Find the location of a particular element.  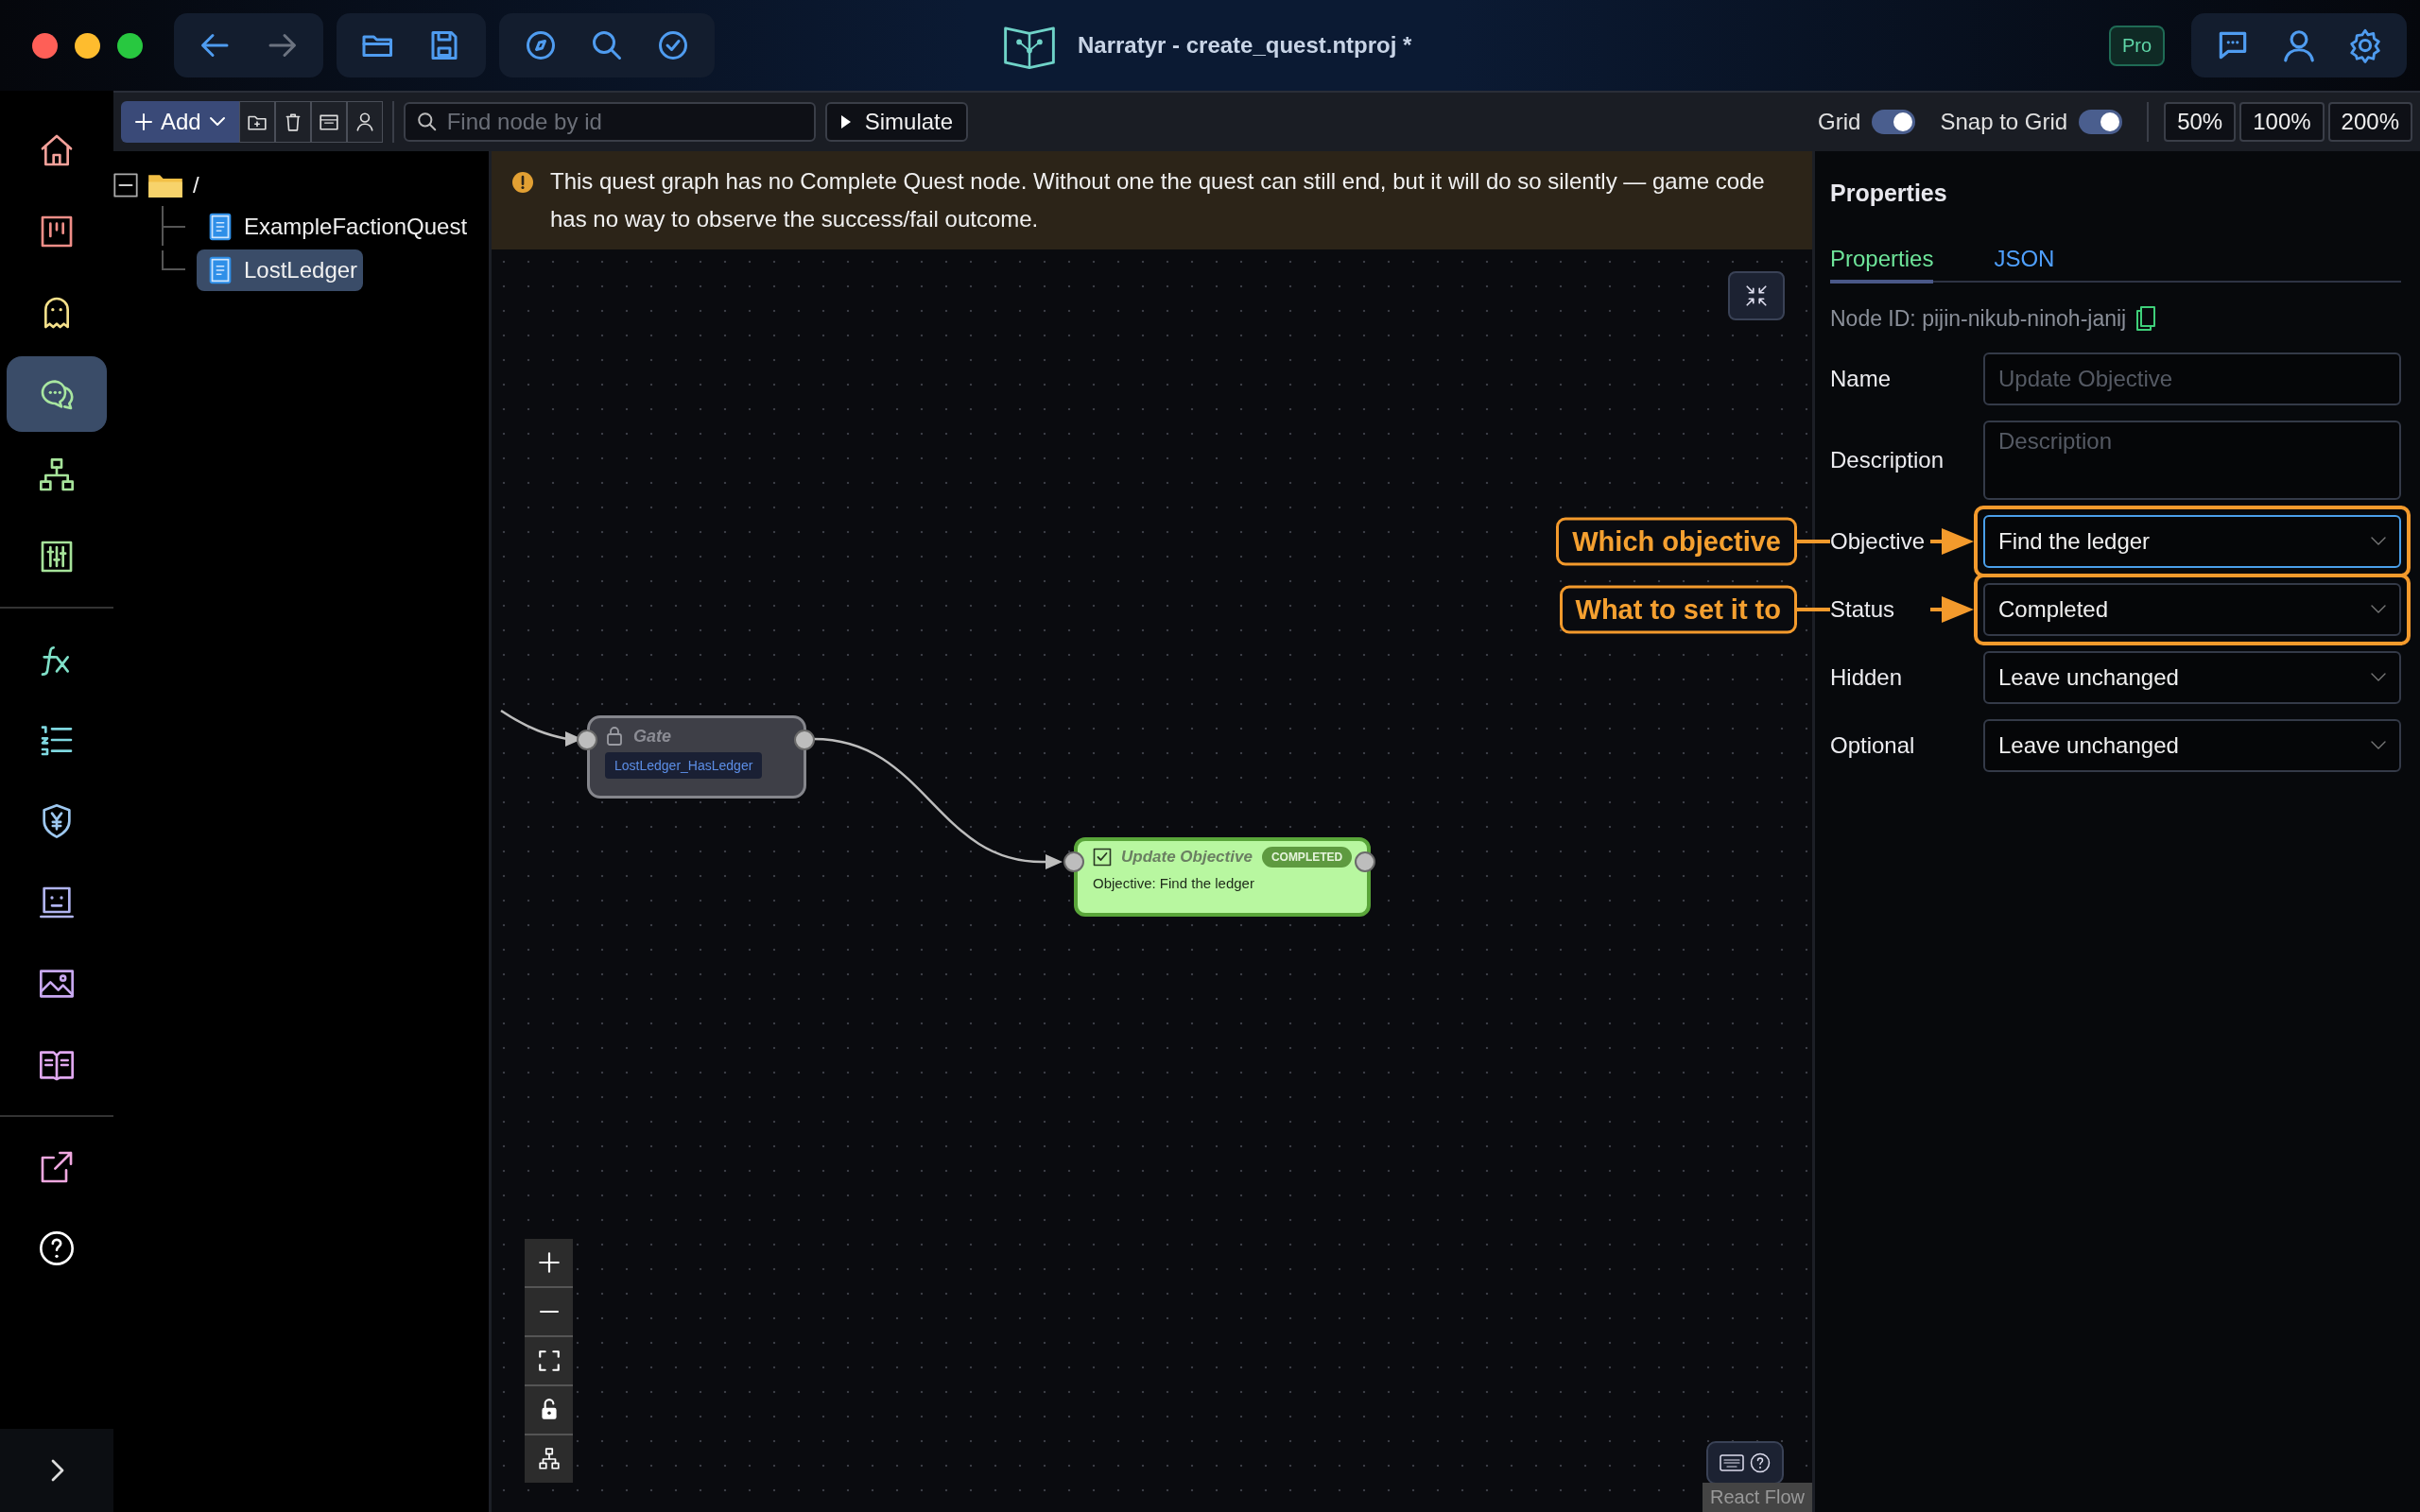

warning-icon is located at coordinates (522, 182).